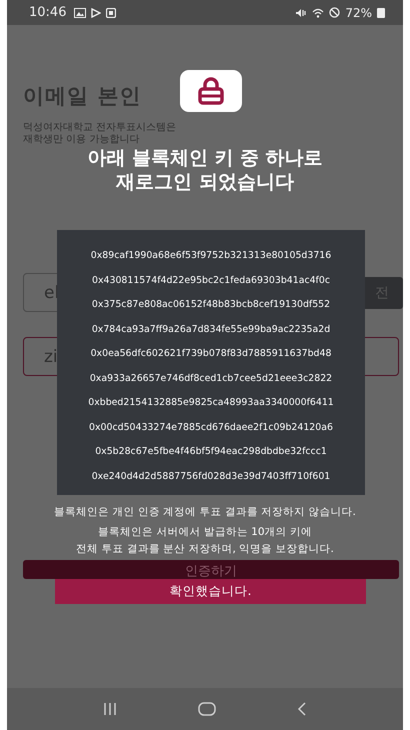 The height and width of the screenshot is (730, 410). What do you see at coordinates (100, 128) in the screenshot?
I see `subtitle-text: 덕성여자대학교 전자투표시스템은` at bounding box center [100, 128].